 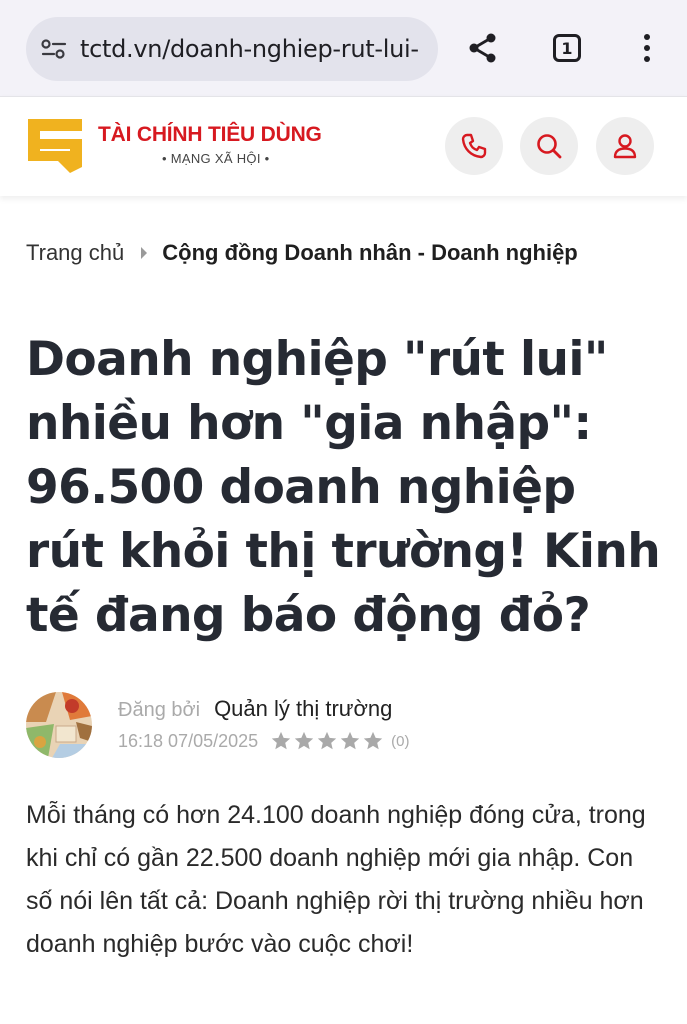 What do you see at coordinates (343, 146) in the screenshot?
I see `site-header: TÀI CHÍNH TIÊU DÙNG • MẠNG XÃ HỘI •` at bounding box center [343, 146].